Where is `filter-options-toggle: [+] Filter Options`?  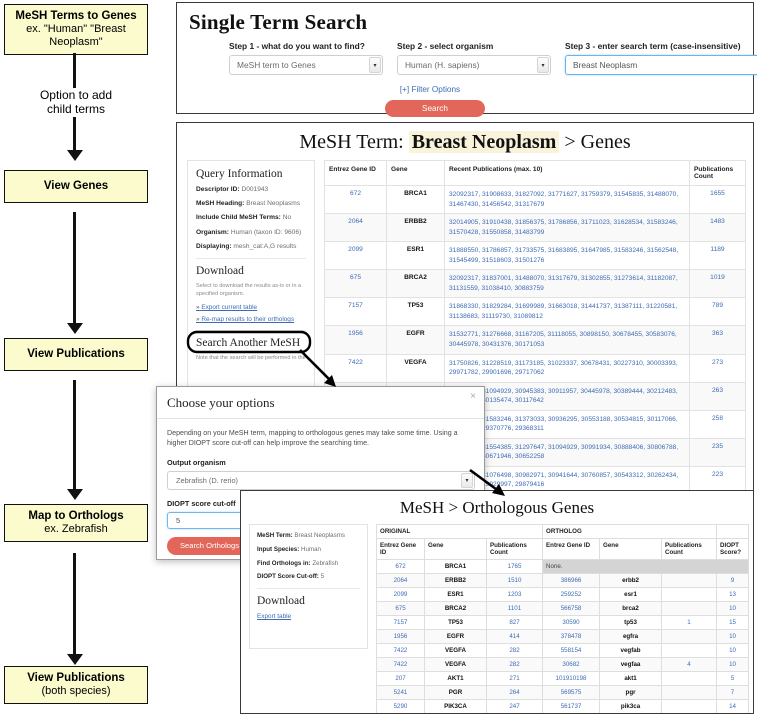 filter-options-toggle: [+] Filter Options is located at coordinates (430, 89).